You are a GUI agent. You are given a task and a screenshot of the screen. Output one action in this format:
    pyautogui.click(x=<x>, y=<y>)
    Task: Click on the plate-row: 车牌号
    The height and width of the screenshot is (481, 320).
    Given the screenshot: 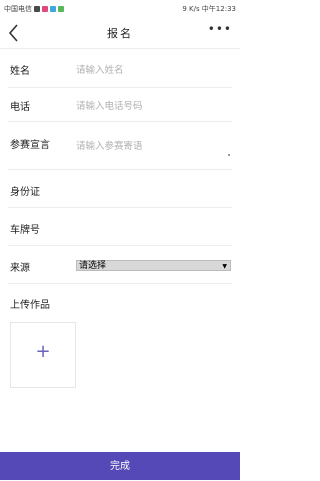 What is the action you would take?
    pyautogui.click(x=120, y=227)
    